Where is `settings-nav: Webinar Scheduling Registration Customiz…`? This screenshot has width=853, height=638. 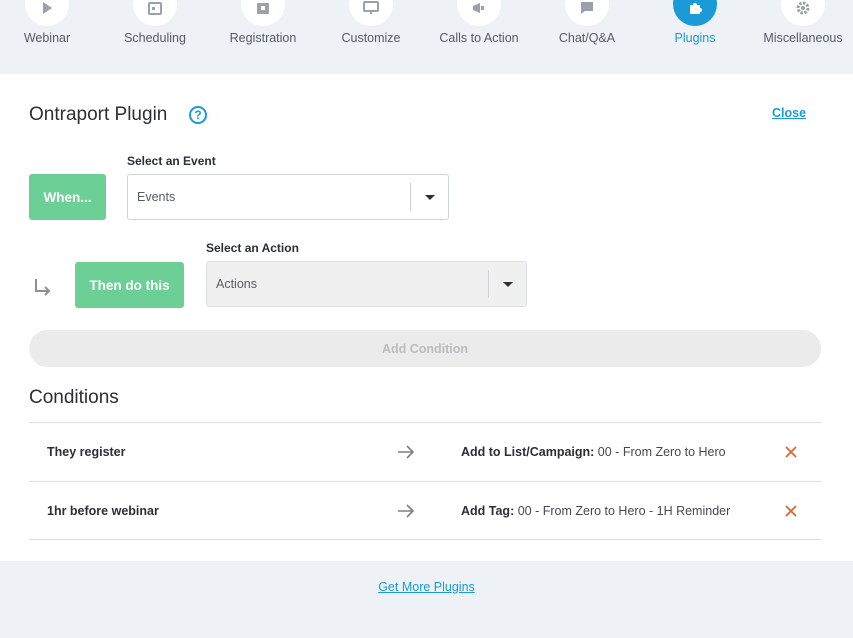 settings-nav: Webinar Scheduling Registration Customiz… is located at coordinates (426, 37).